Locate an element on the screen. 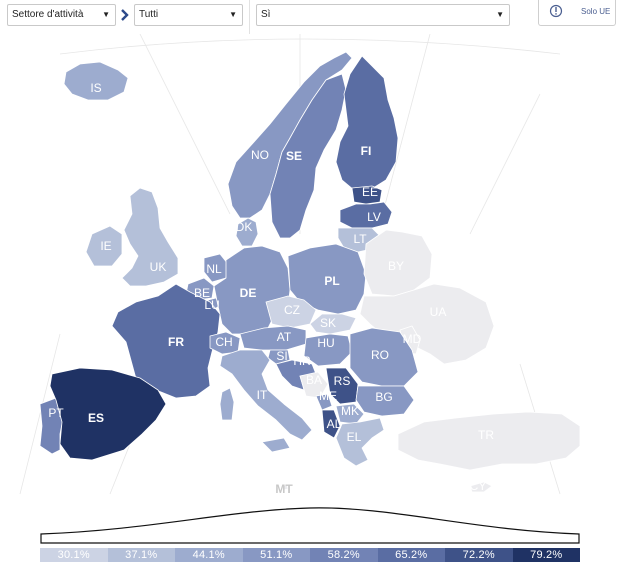  country-DK is located at coordinates (247, 232).